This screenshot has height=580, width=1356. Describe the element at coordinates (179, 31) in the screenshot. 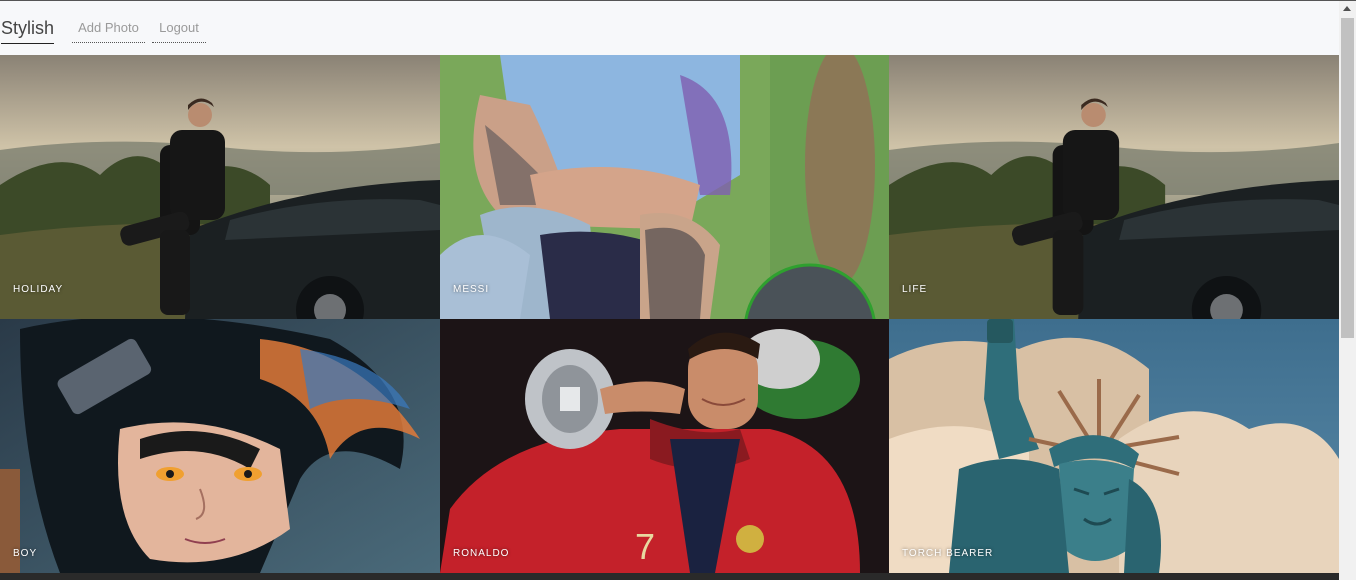

I see `logout-link: Logout` at that location.